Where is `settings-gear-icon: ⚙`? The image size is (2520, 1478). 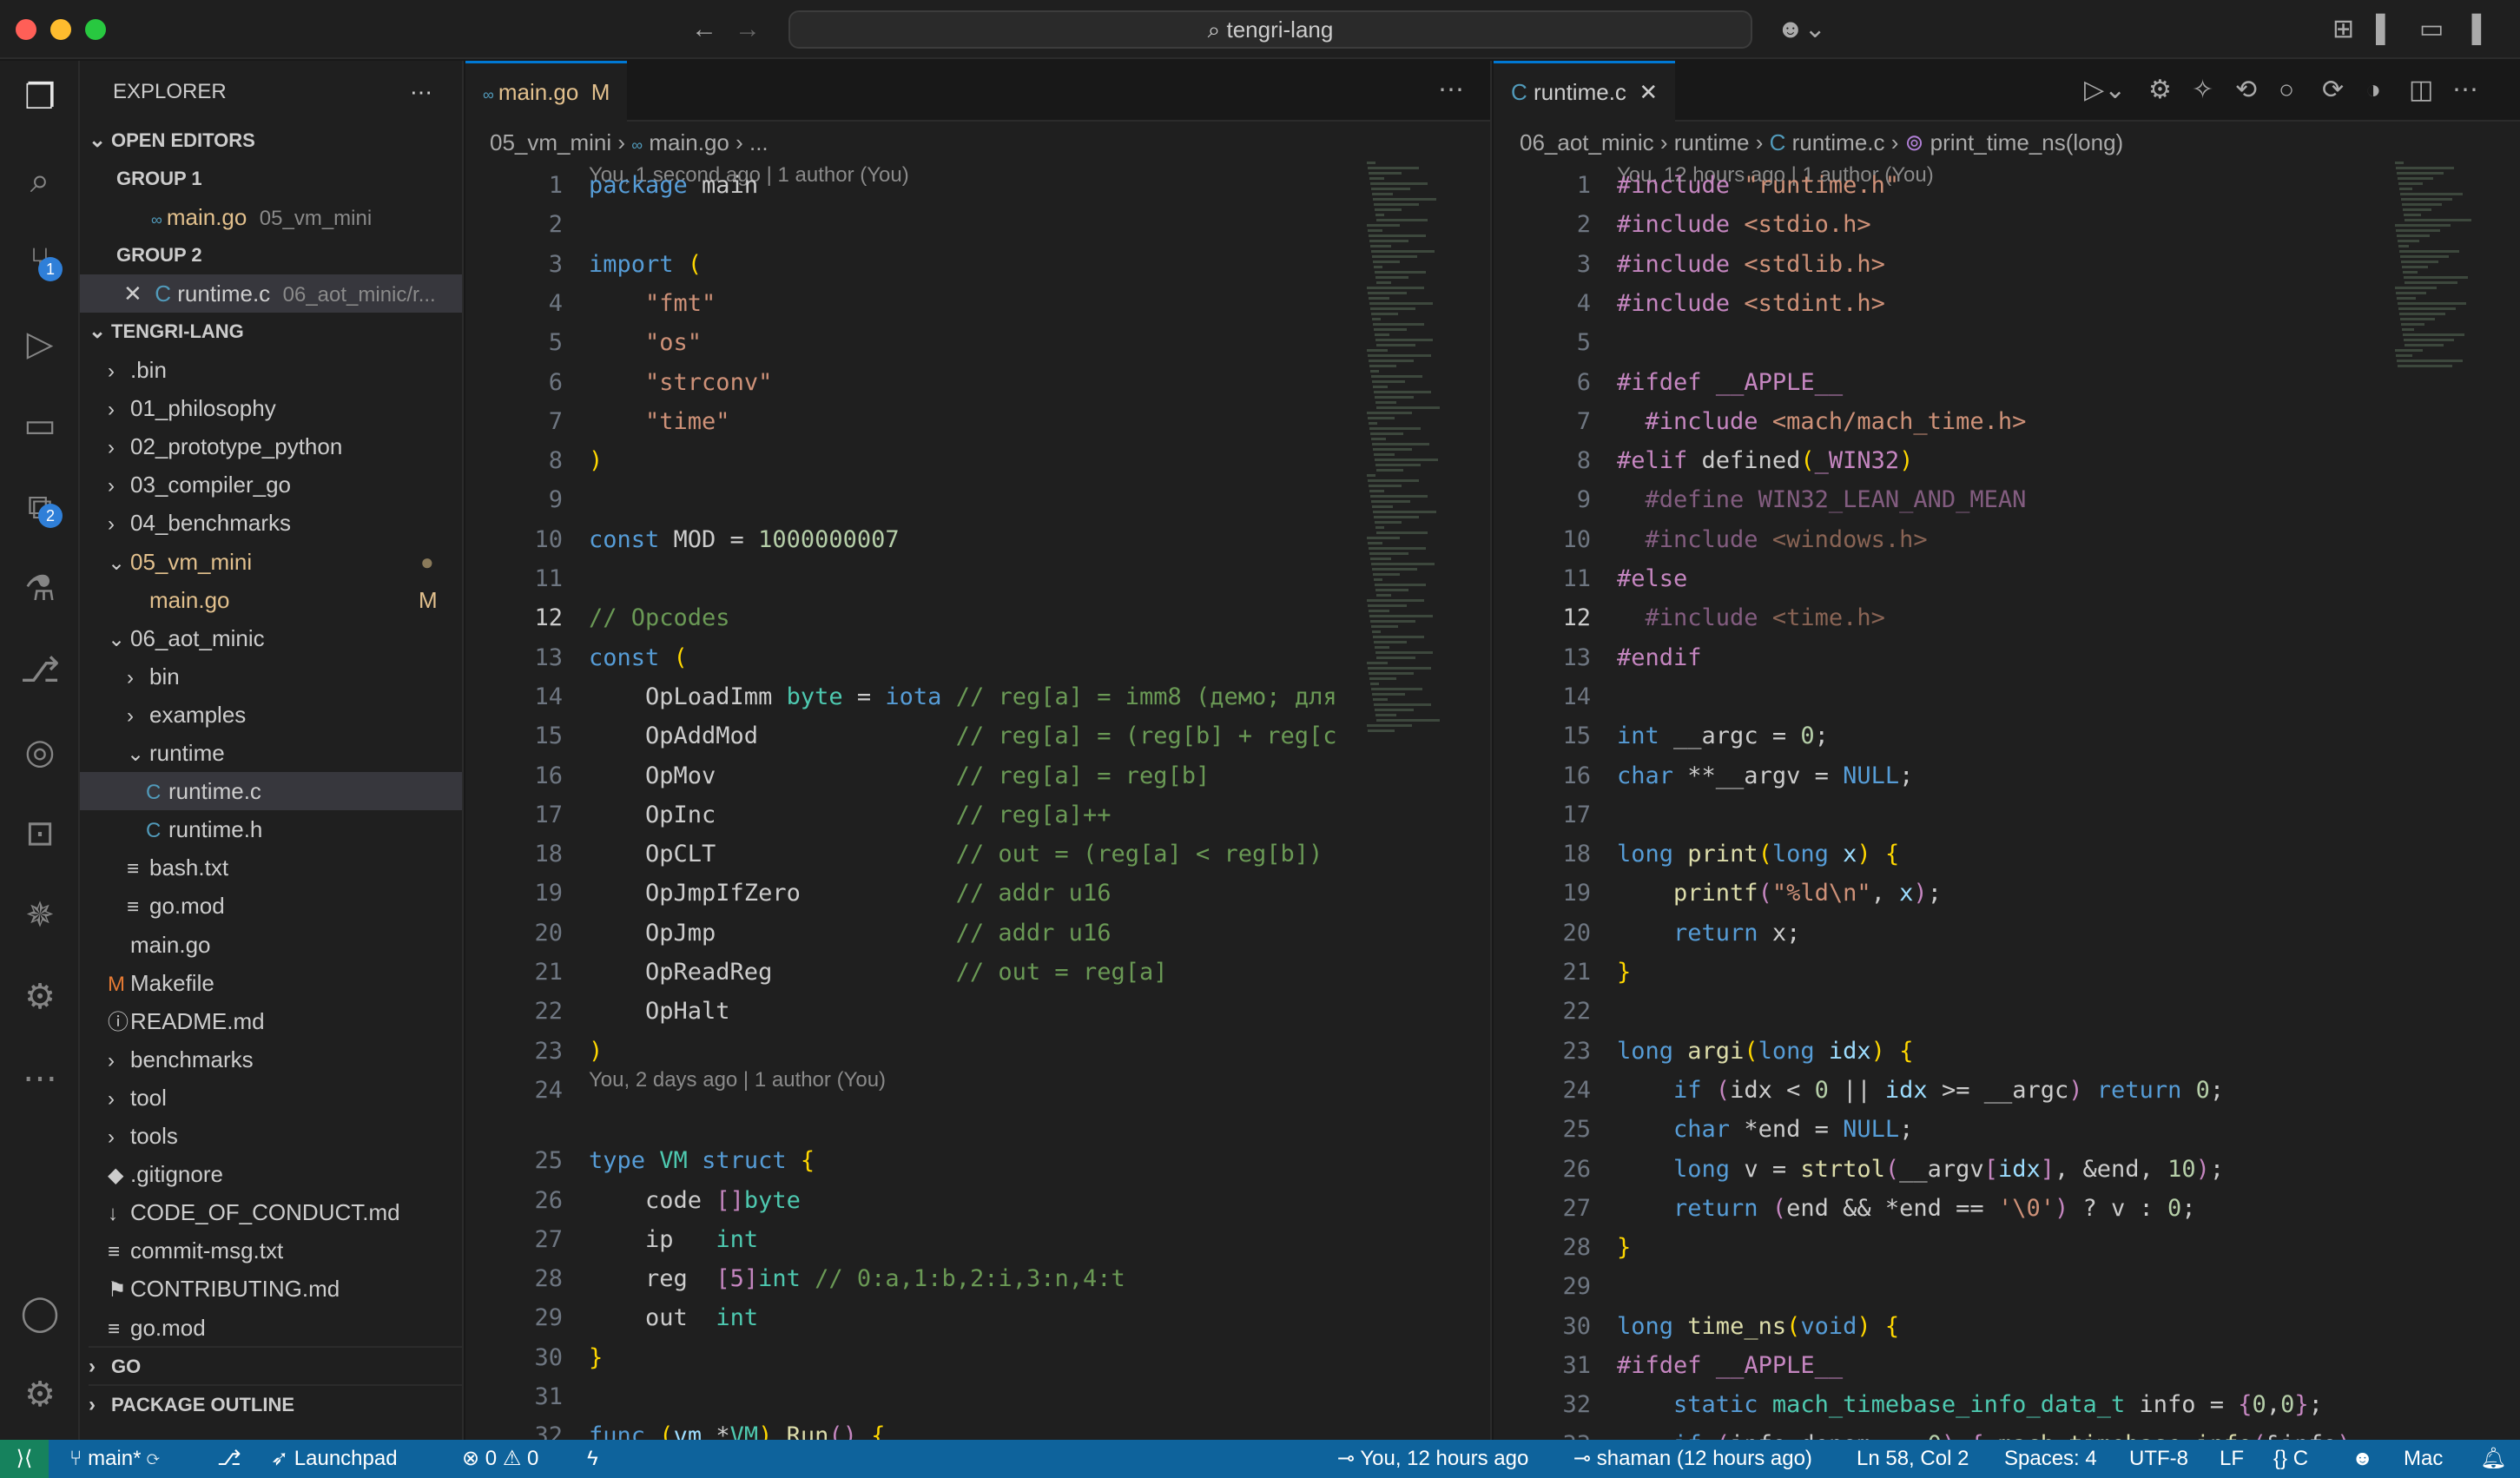
settings-gear-icon: ⚙ is located at coordinates (40, 1395).